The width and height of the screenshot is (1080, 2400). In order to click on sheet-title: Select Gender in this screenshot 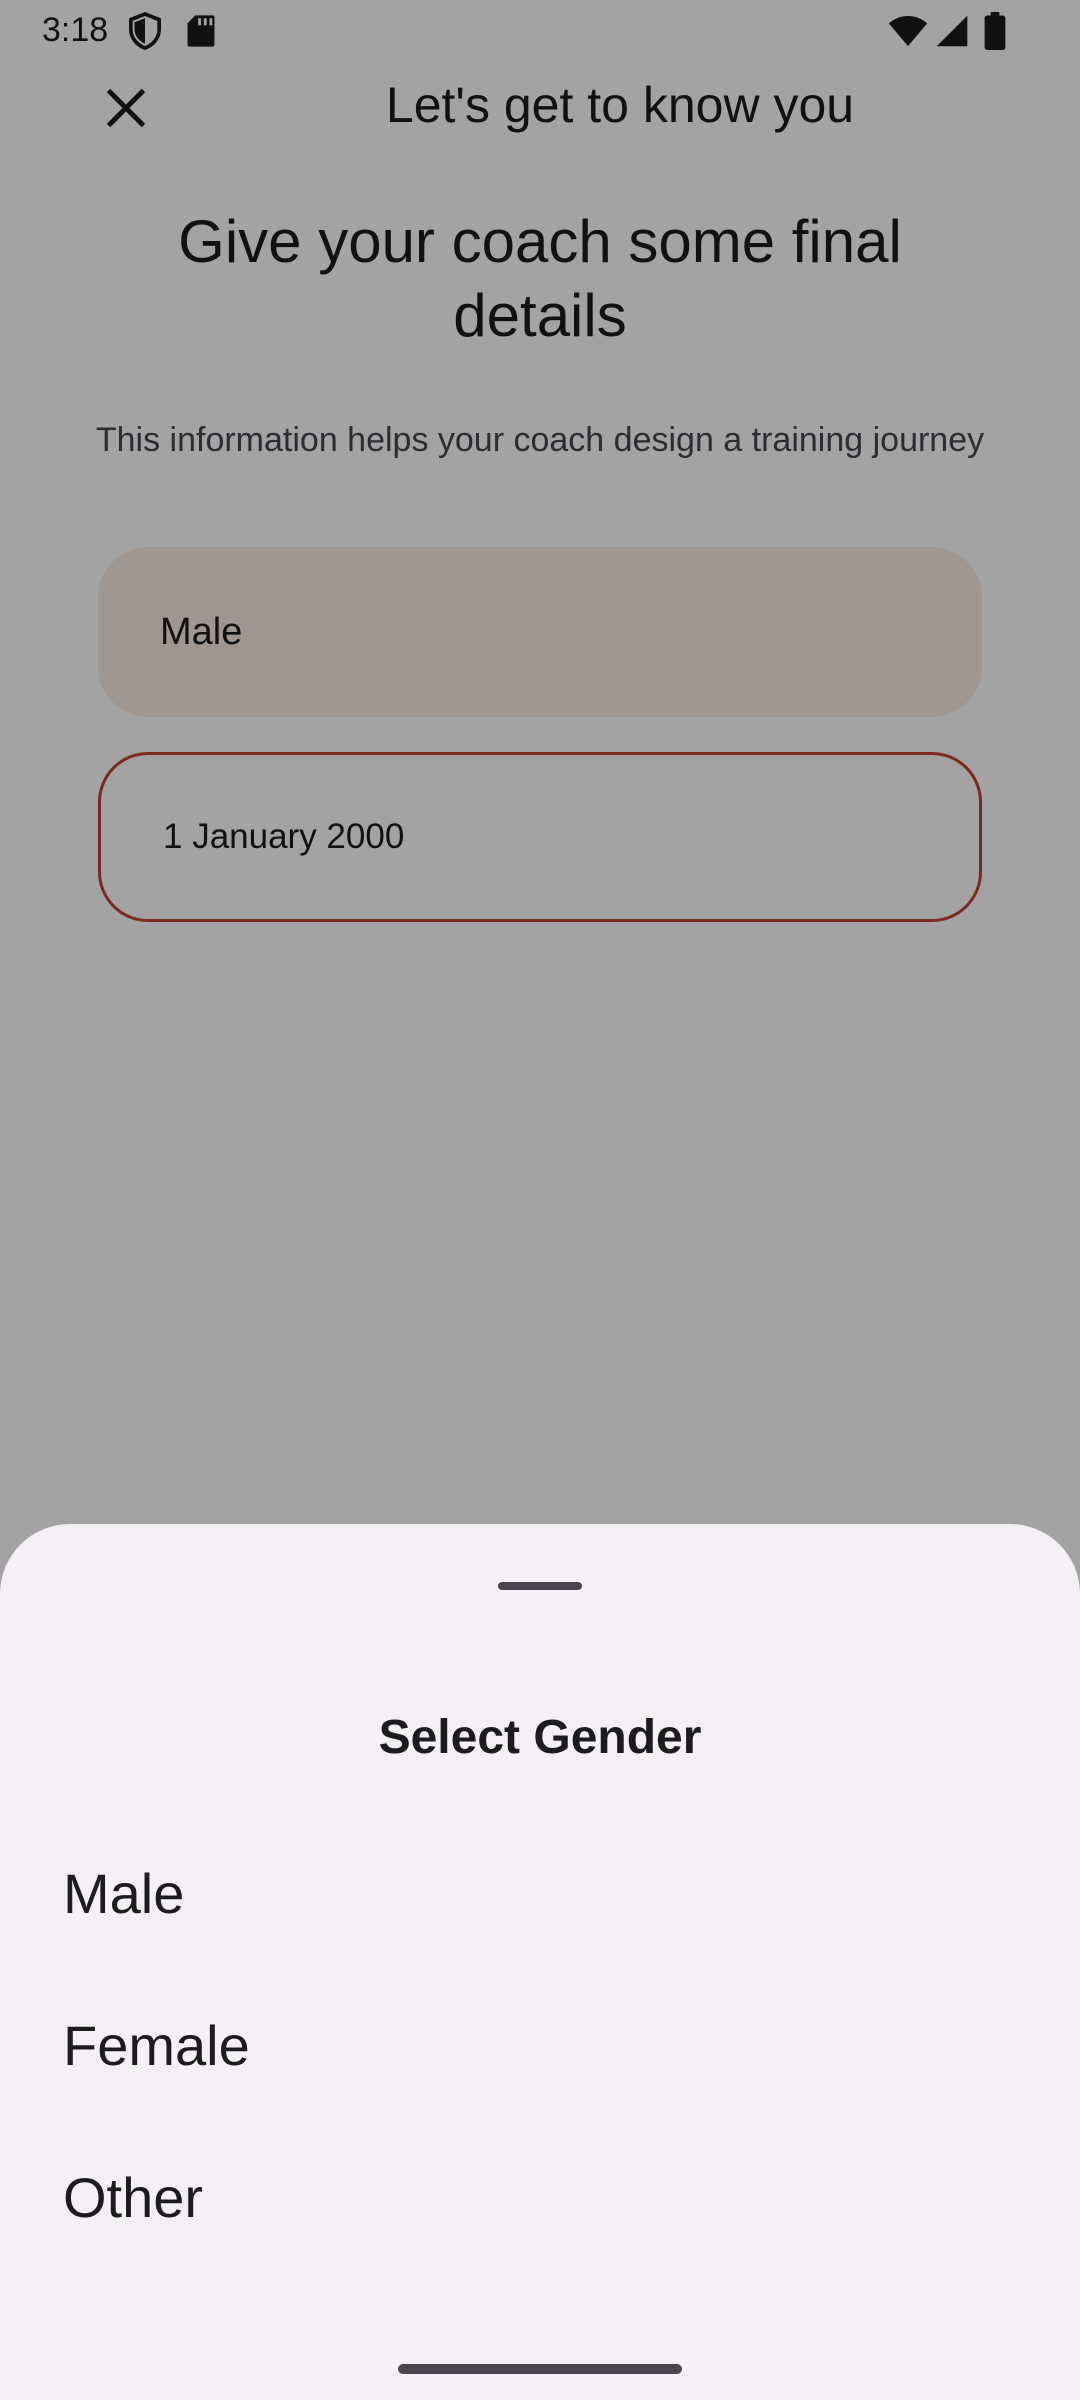, I will do `click(540, 1737)`.